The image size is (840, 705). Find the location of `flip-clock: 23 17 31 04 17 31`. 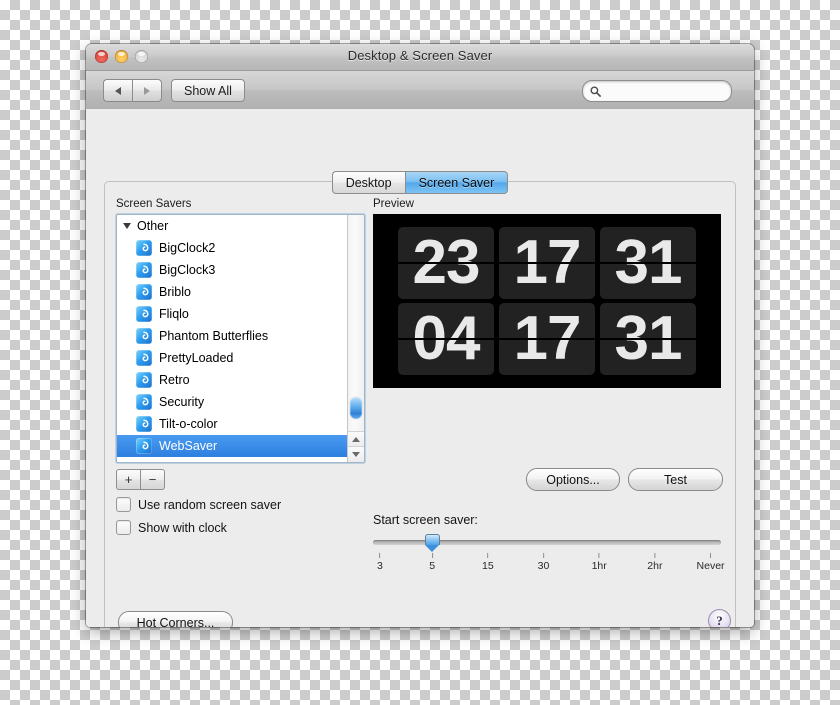

flip-clock: 23 17 31 04 17 31 is located at coordinates (547, 301).